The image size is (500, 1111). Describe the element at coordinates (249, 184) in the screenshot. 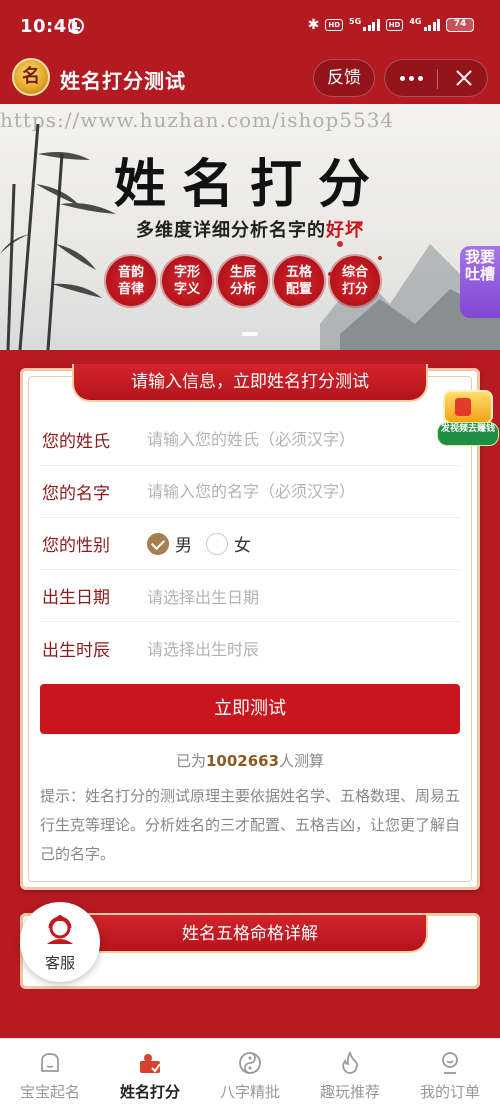

I see `banner-title: 姓名打分` at that location.